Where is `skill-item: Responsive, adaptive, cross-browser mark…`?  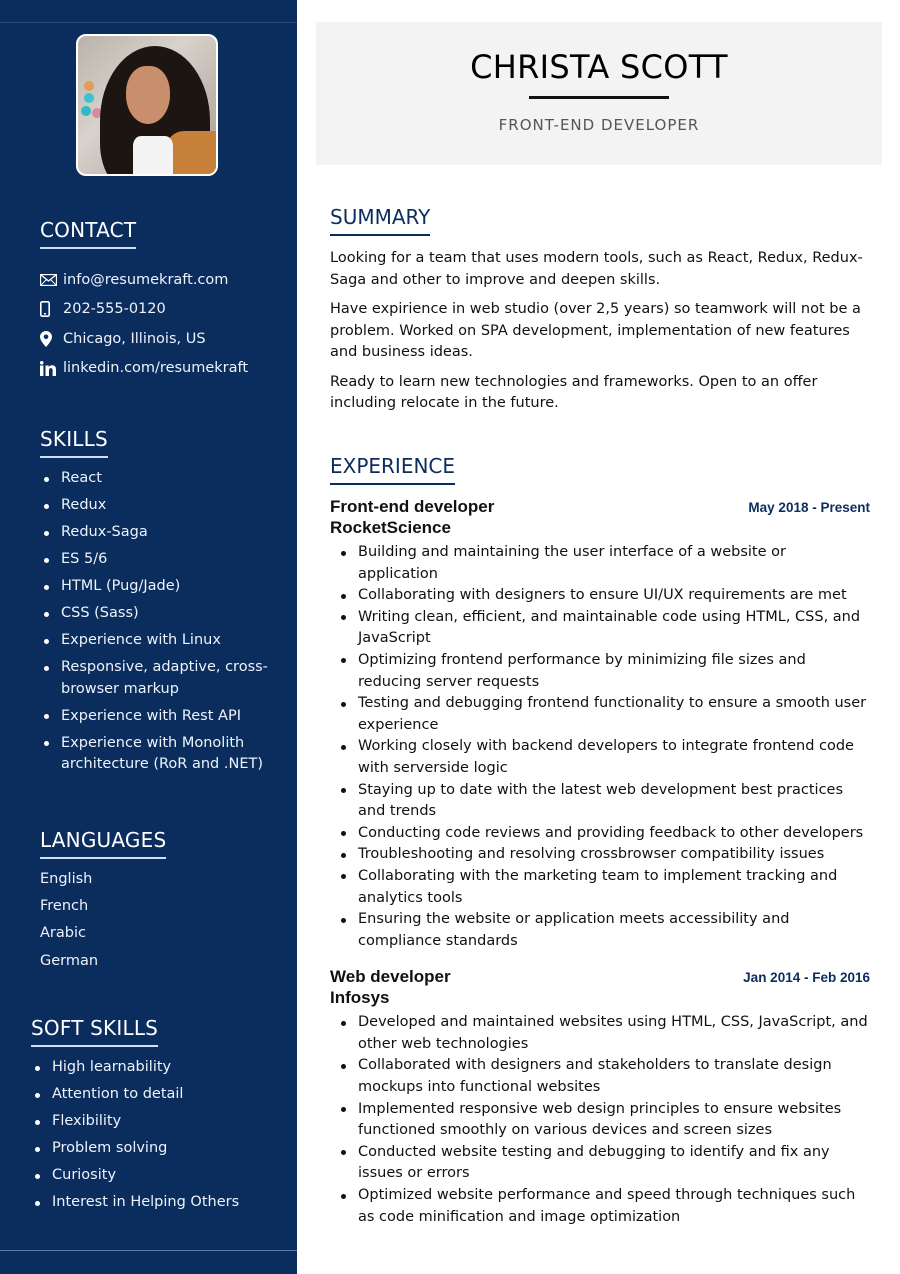 skill-item: Responsive, adaptive, cross-browser mark… is located at coordinates (155, 678).